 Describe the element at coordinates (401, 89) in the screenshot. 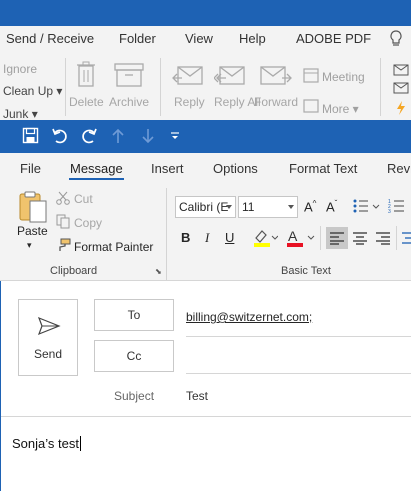

I see `mail-check-icon` at that location.